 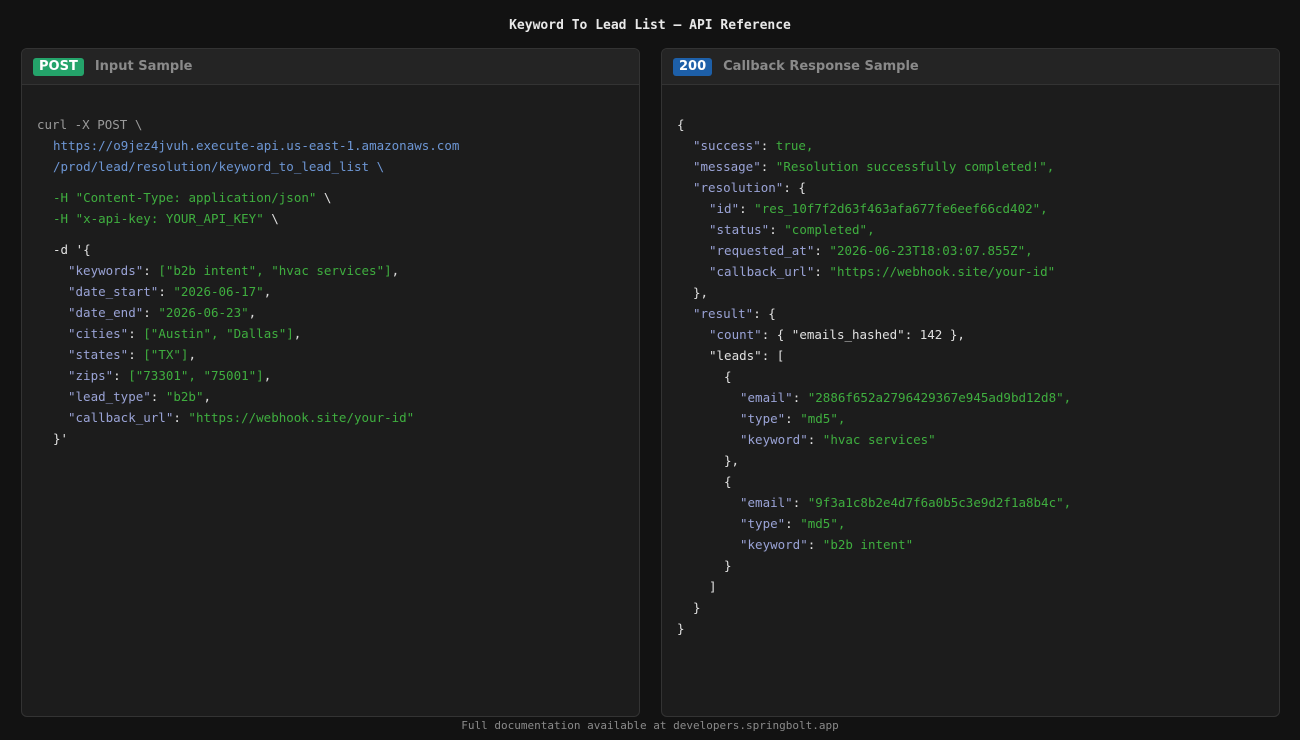 What do you see at coordinates (140, 396) in the screenshot?
I see `request-body-field: "lead_type": "b2b",` at bounding box center [140, 396].